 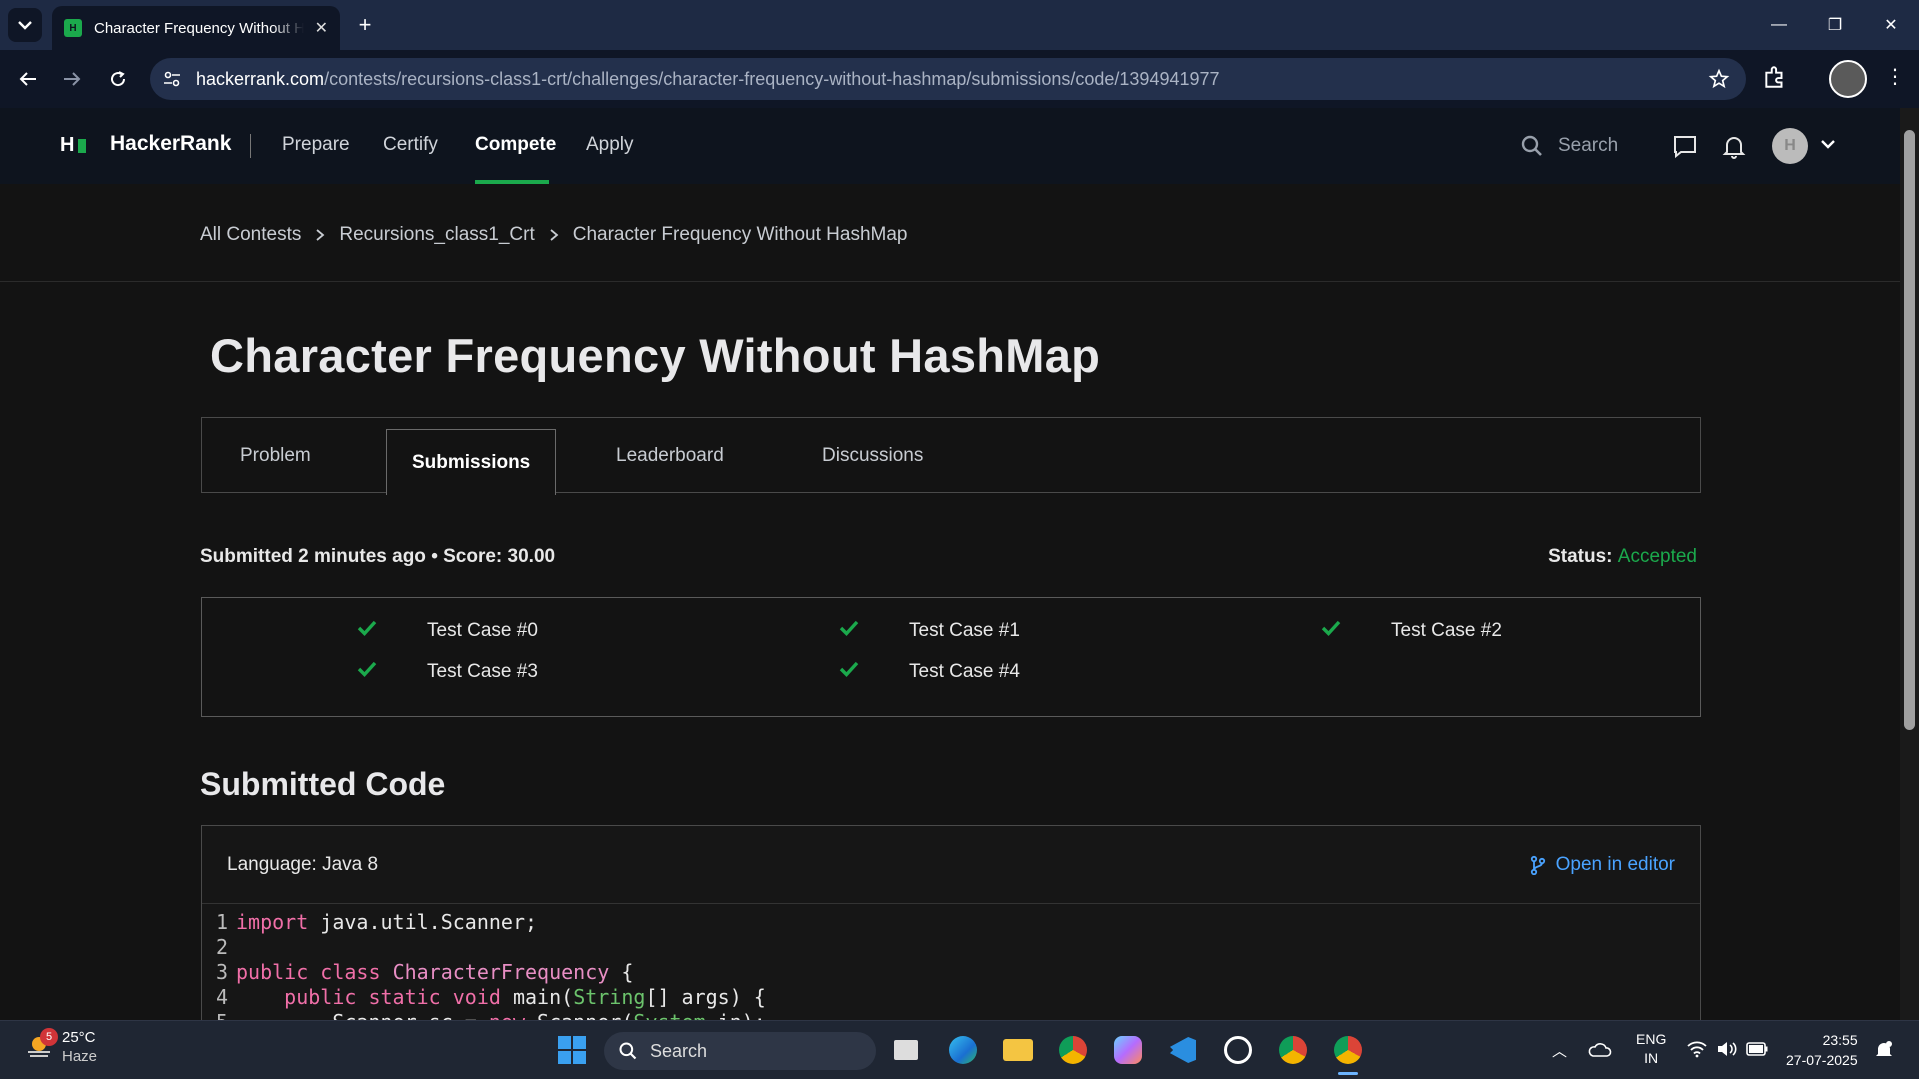 I want to click on wifi-icon, so click(x=1697, y=1049).